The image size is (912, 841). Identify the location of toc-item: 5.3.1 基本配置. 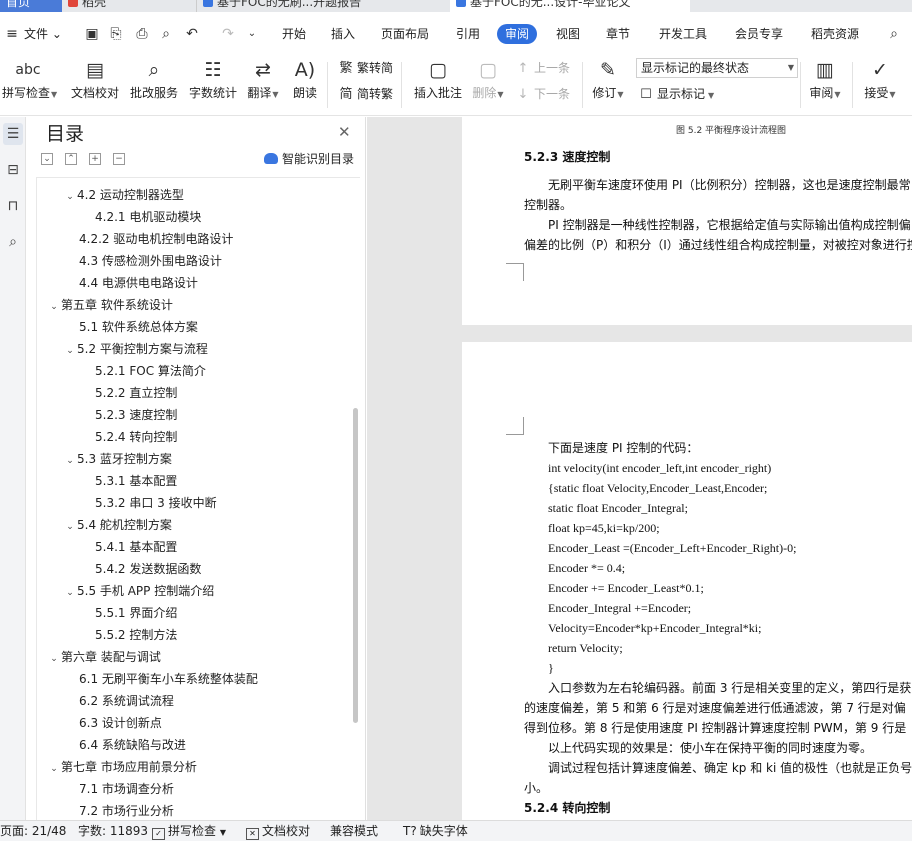
(136, 481).